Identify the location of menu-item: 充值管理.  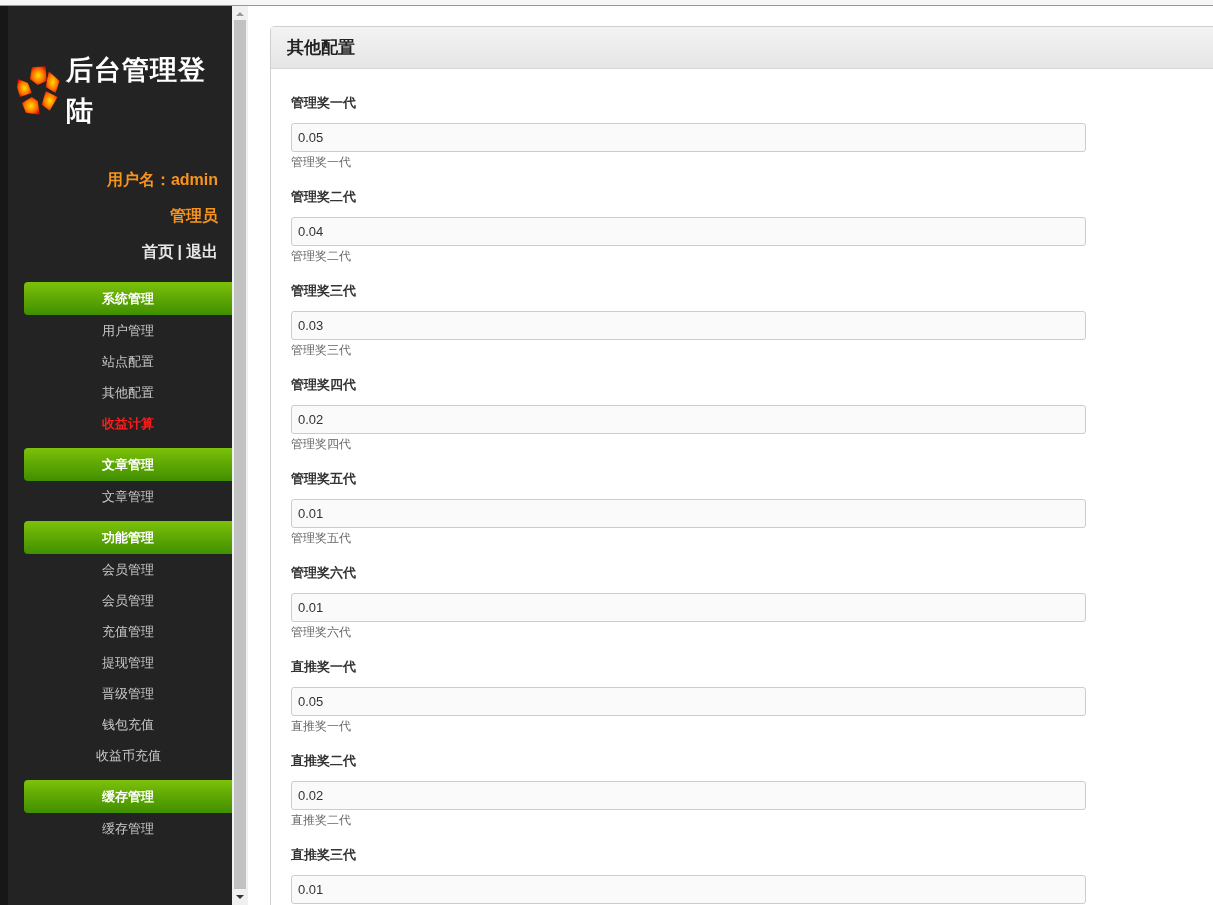
(128, 631).